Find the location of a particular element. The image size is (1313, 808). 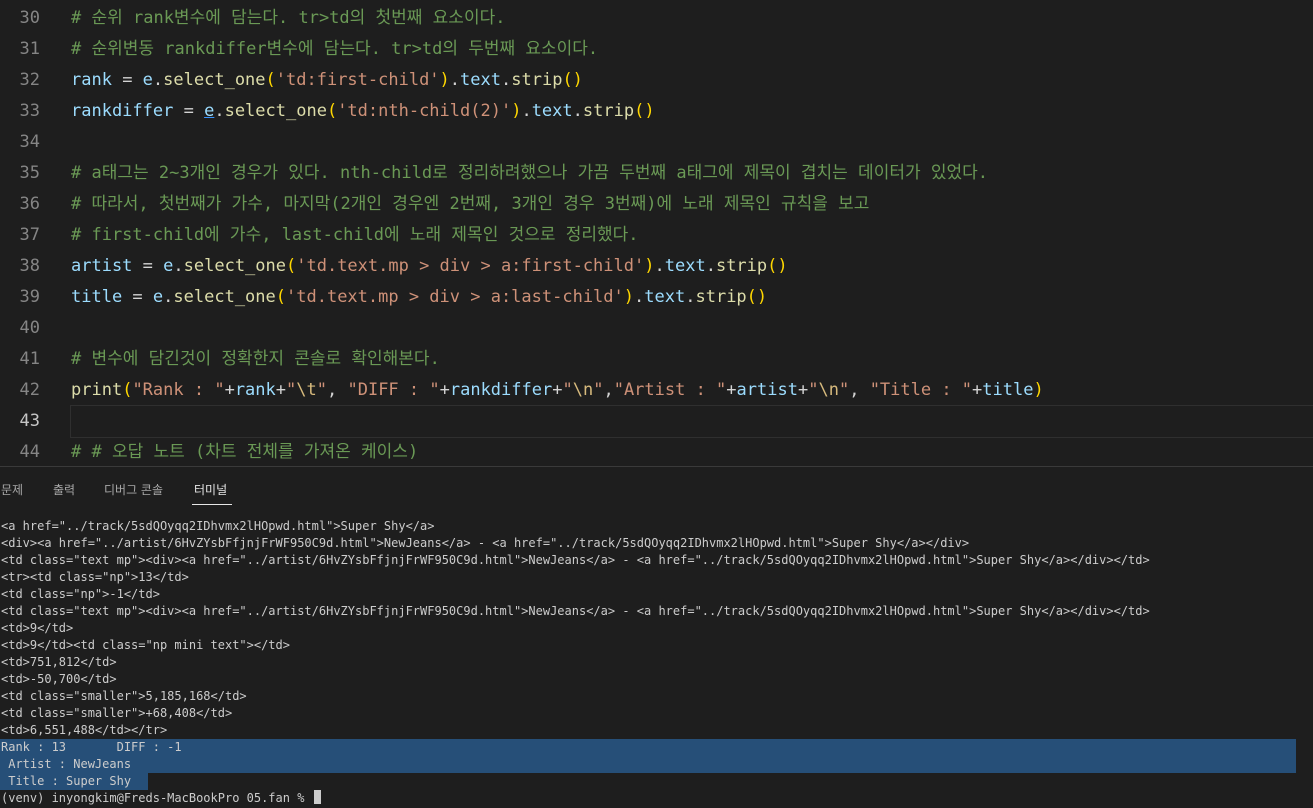

code-token: rank is located at coordinates (91, 80).